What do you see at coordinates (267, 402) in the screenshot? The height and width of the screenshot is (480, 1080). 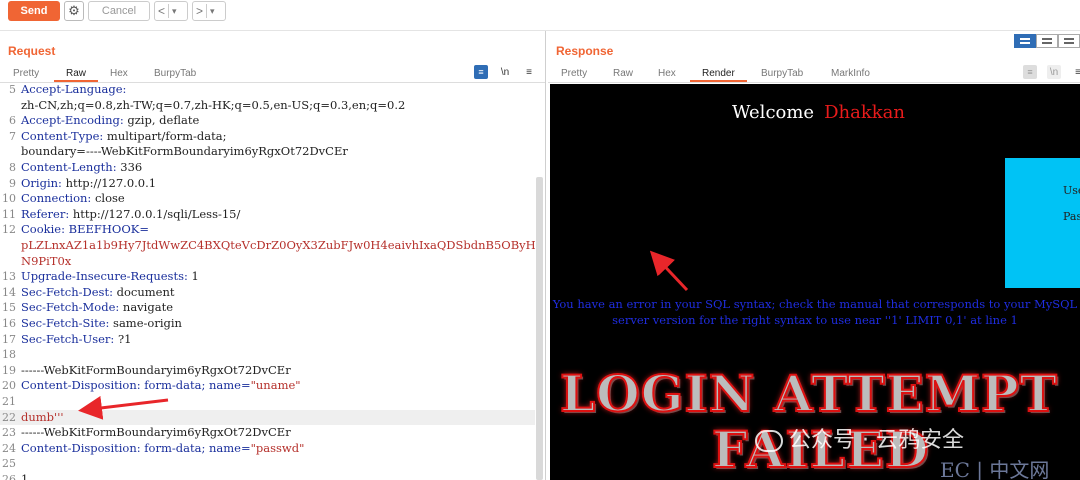 I see `editor-line: 21` at bounding box center [267, 402].